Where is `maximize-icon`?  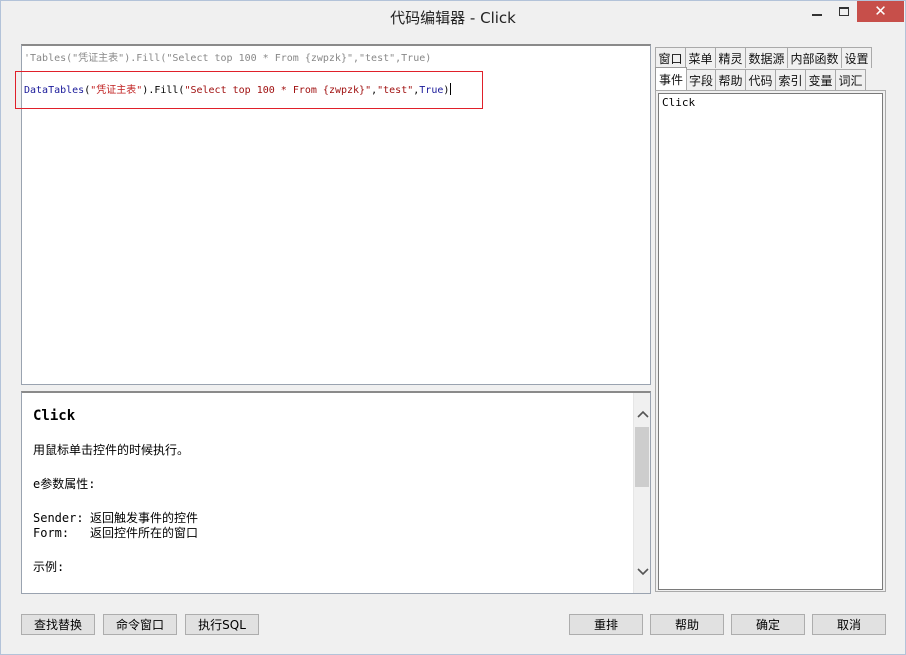
maximize-icon is located at coordinates (844, 11).